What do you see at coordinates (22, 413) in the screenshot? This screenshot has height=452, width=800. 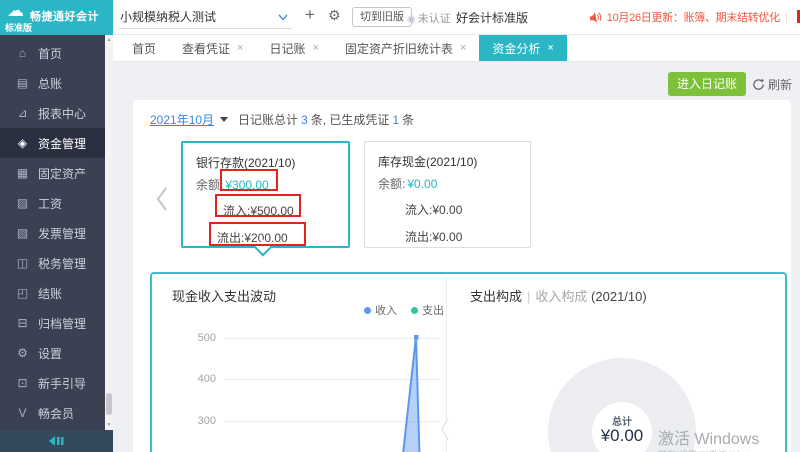 I see `member-v-icon: V` at bounding box center [22, 413].